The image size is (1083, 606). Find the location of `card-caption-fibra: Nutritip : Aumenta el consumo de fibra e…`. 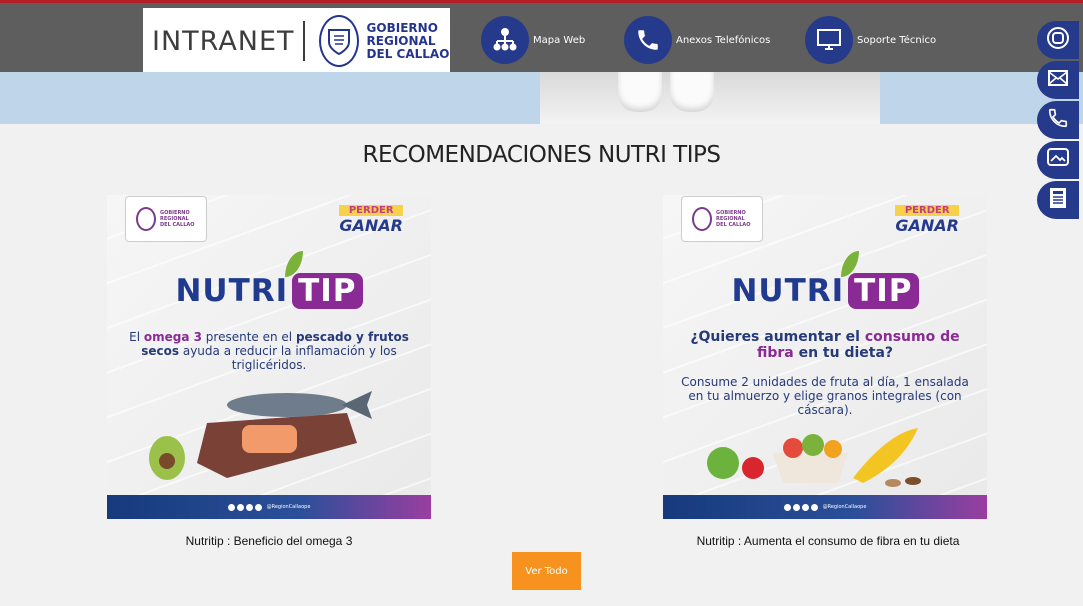

card-caption-fibra: Nutritip : Aumenta el consumo de fibra e… is located at coordinates (828, 541).